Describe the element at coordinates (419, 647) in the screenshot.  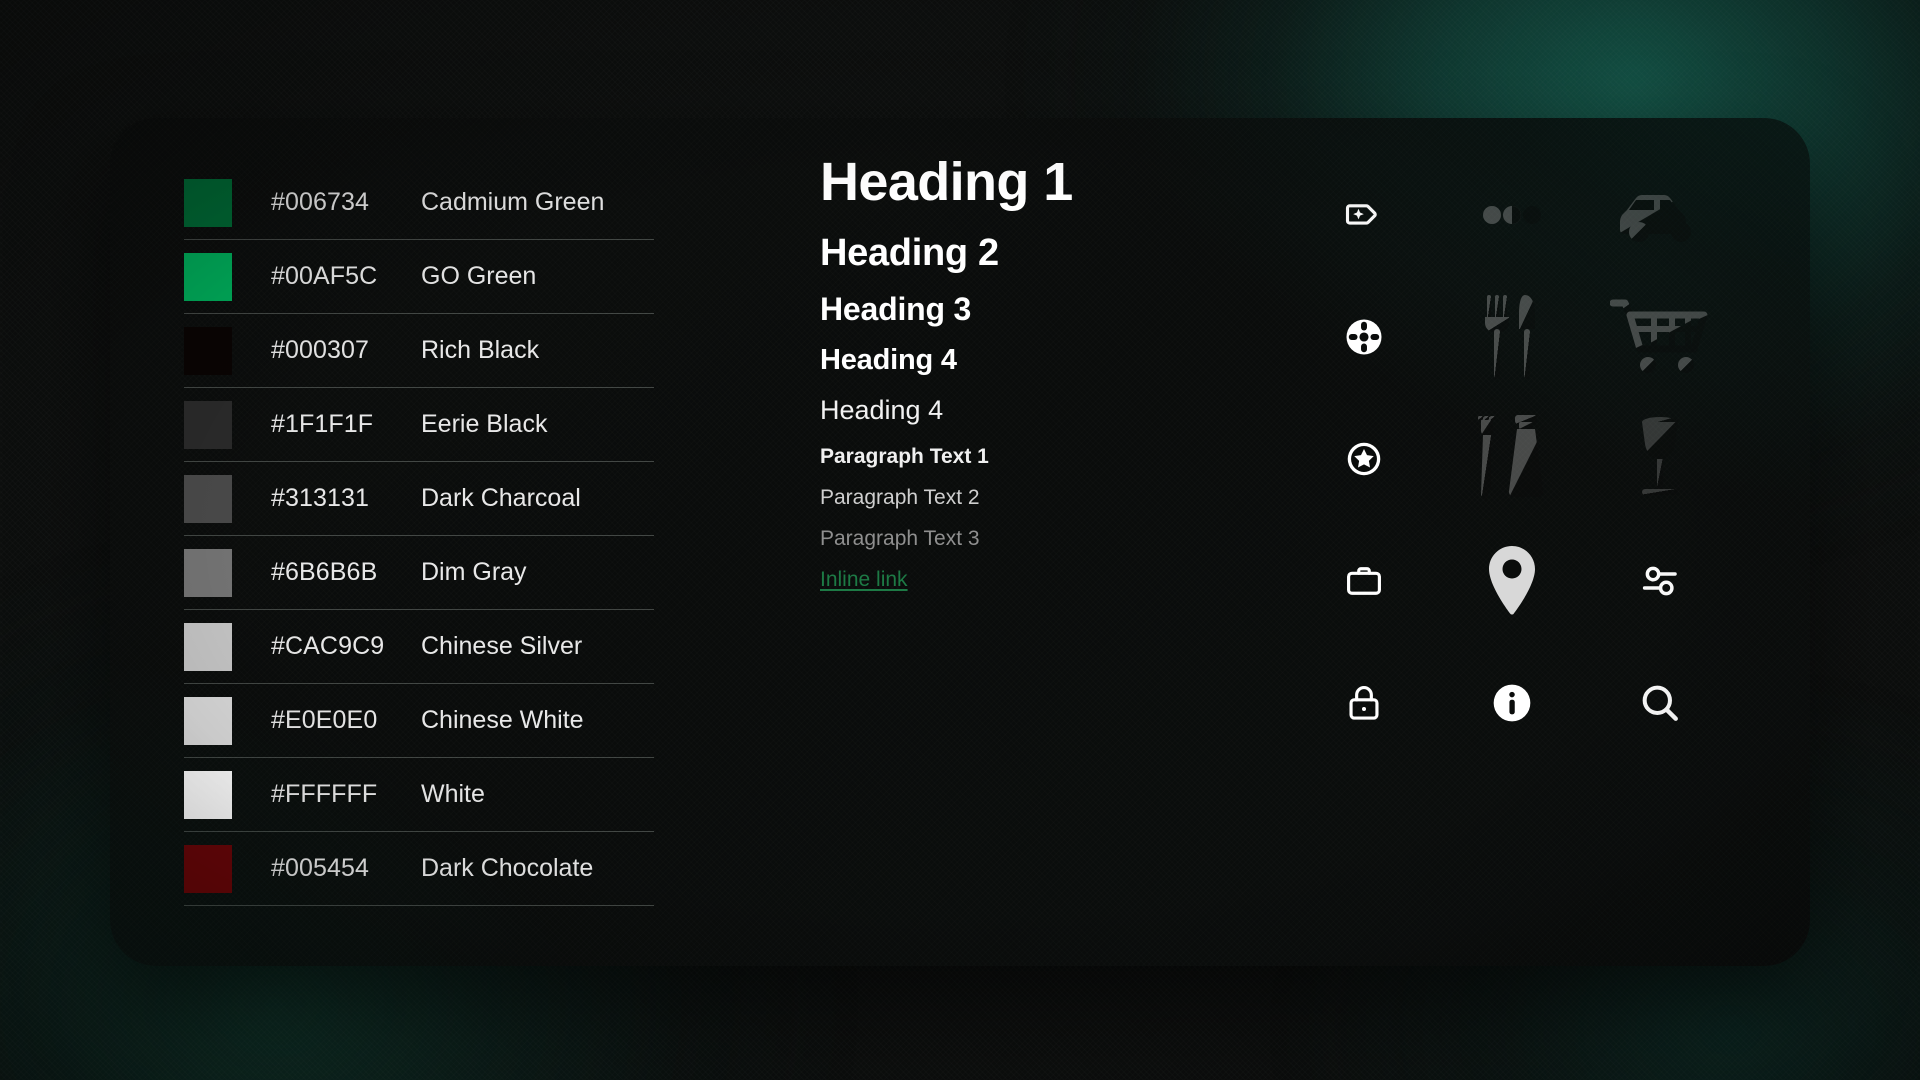
I see `table-row: #CAC9C9 Chinese Silver` at that location.